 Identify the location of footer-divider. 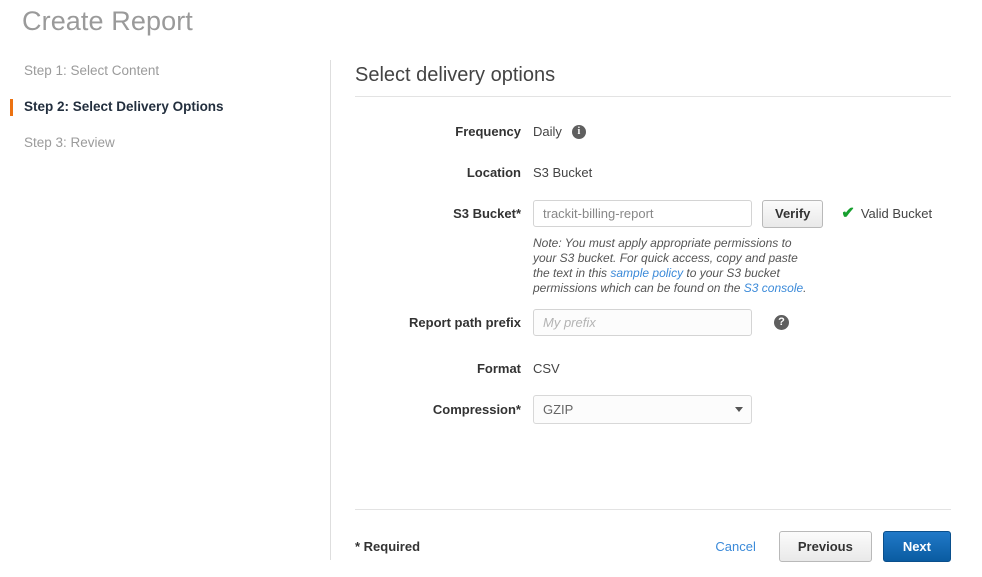
(653, 509).